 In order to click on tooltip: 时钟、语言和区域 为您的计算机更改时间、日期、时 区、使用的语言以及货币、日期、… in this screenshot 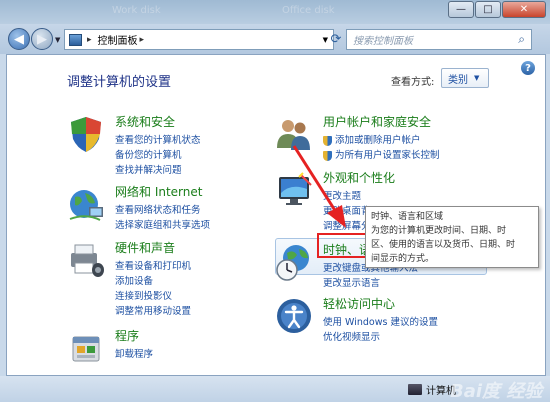, I will do `click(452, 237)`.